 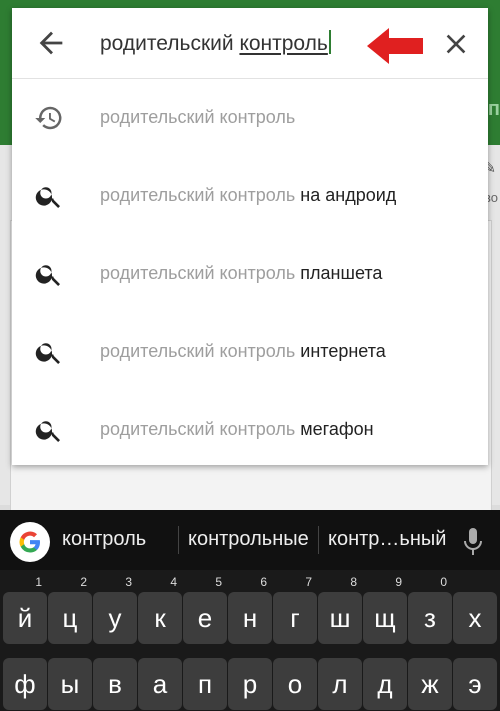 What do you see at coordinates (173, 582) in the screenshot?
I see `key-digit-hint: 4` at bounding box center [173, 582].